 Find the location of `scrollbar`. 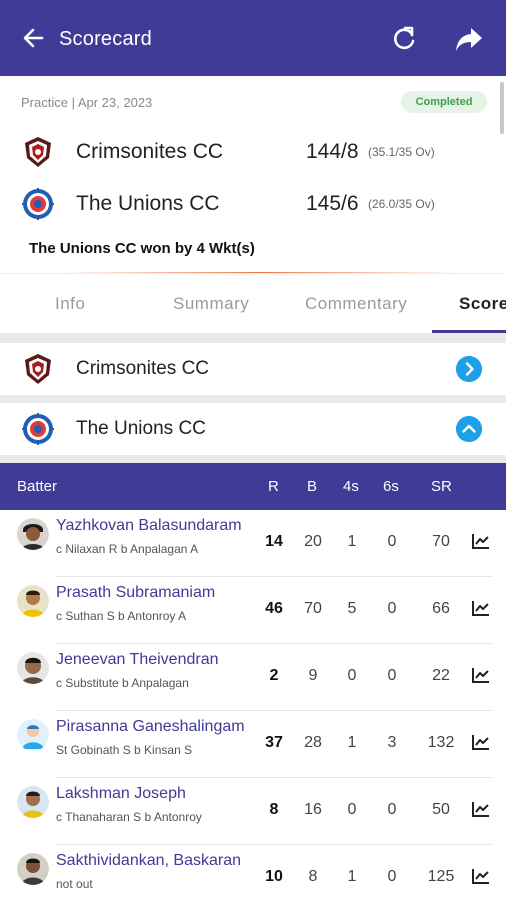

scrollbar is located at coordinates (502, 108).